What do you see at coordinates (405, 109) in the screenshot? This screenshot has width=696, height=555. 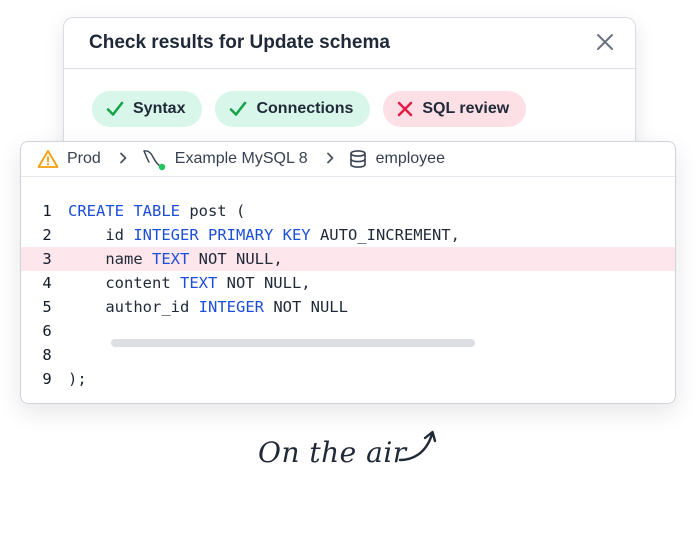 I see `x-icon` at bounding box center [405, 109].